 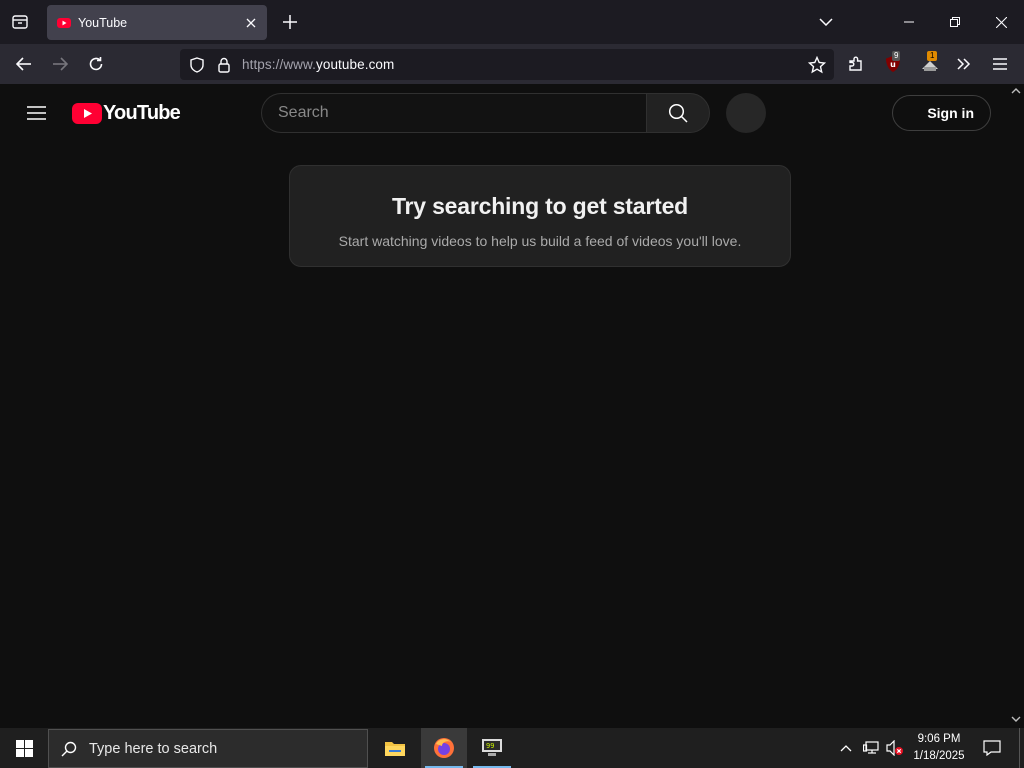 I want to click on chevron-down-icon, so click(x=826, y=22).